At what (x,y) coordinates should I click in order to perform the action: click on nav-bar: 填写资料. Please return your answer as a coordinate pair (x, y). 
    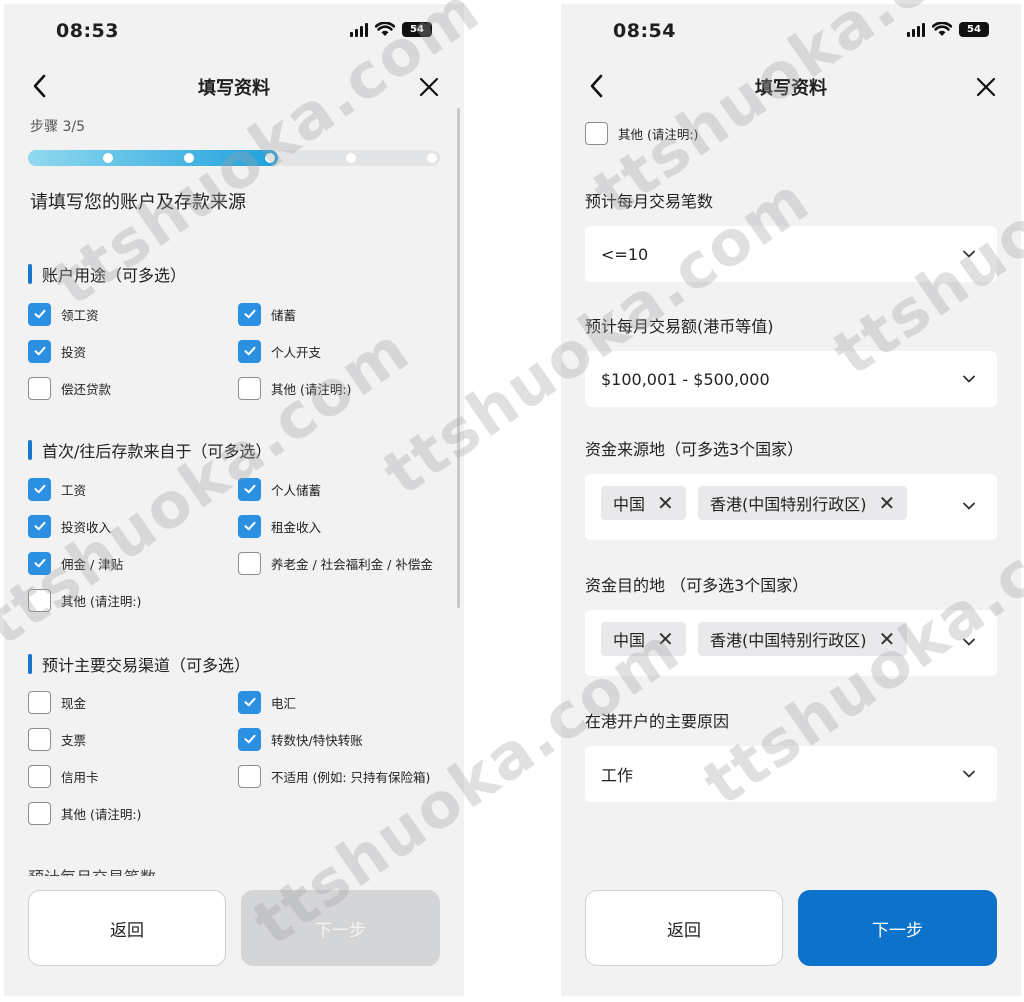
    Looking at the image, I should click on (234, 86).